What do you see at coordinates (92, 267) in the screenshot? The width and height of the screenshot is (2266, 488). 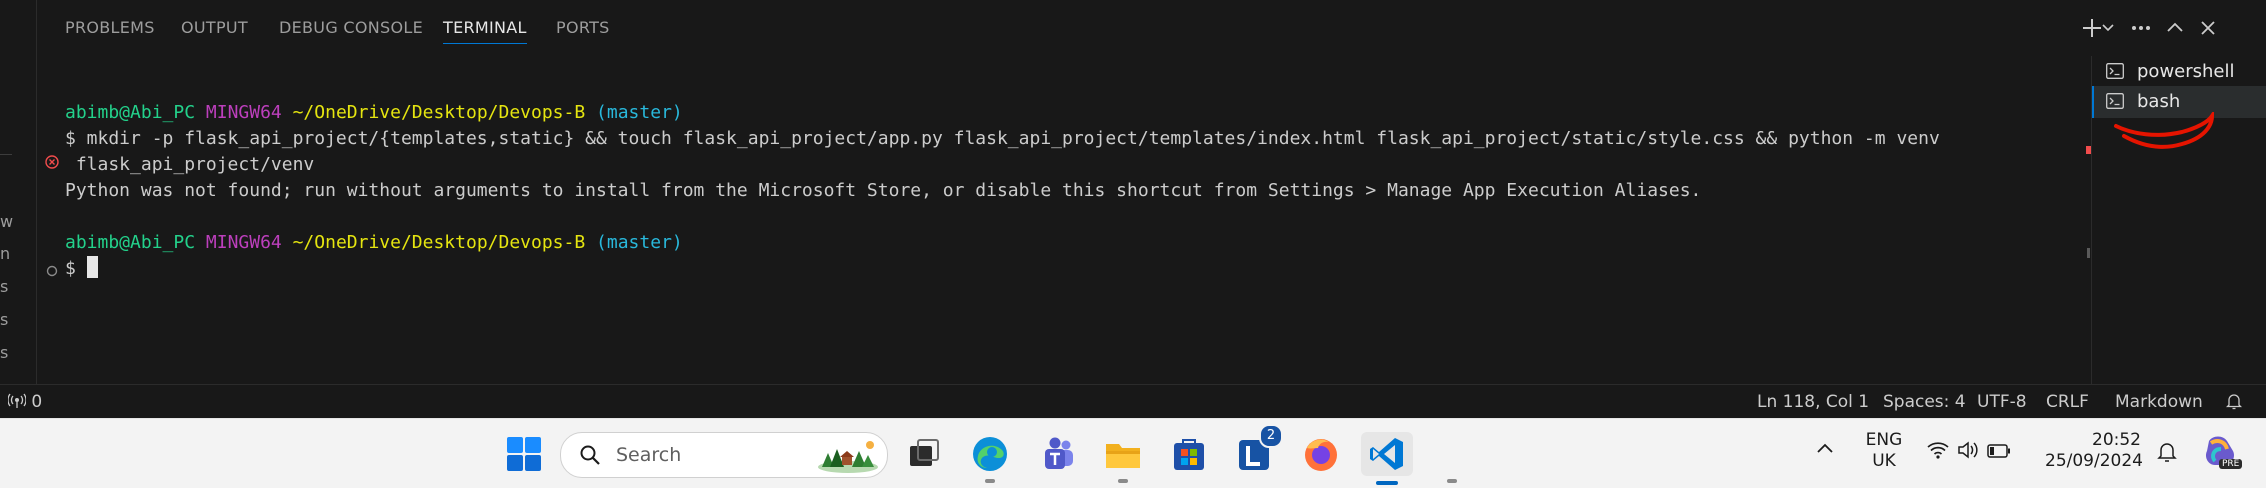 I see `text-cursor` at bounding box center [92, 267].